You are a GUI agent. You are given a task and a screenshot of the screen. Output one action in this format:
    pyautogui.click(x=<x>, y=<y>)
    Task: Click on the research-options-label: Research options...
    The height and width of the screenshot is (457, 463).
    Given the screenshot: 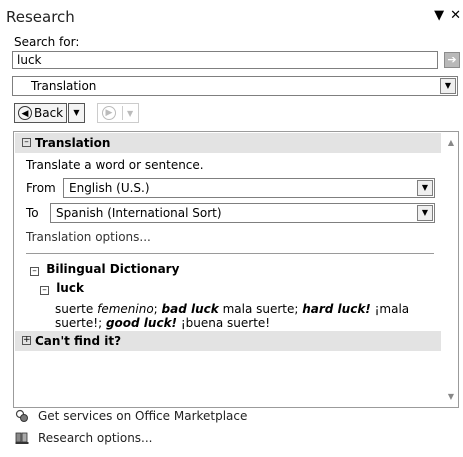 What is the action you would take?
    pyautogui.click(x=95, y=438)
    